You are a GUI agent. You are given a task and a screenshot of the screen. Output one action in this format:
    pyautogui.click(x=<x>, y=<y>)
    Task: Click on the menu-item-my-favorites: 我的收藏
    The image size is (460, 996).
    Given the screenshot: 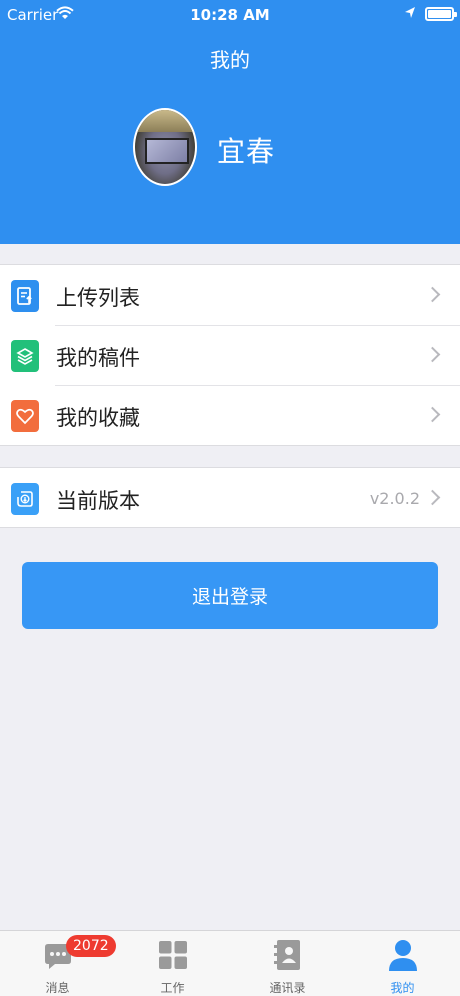 What is the action you would take?
    pyautogui.click(x=230, y=415)
    